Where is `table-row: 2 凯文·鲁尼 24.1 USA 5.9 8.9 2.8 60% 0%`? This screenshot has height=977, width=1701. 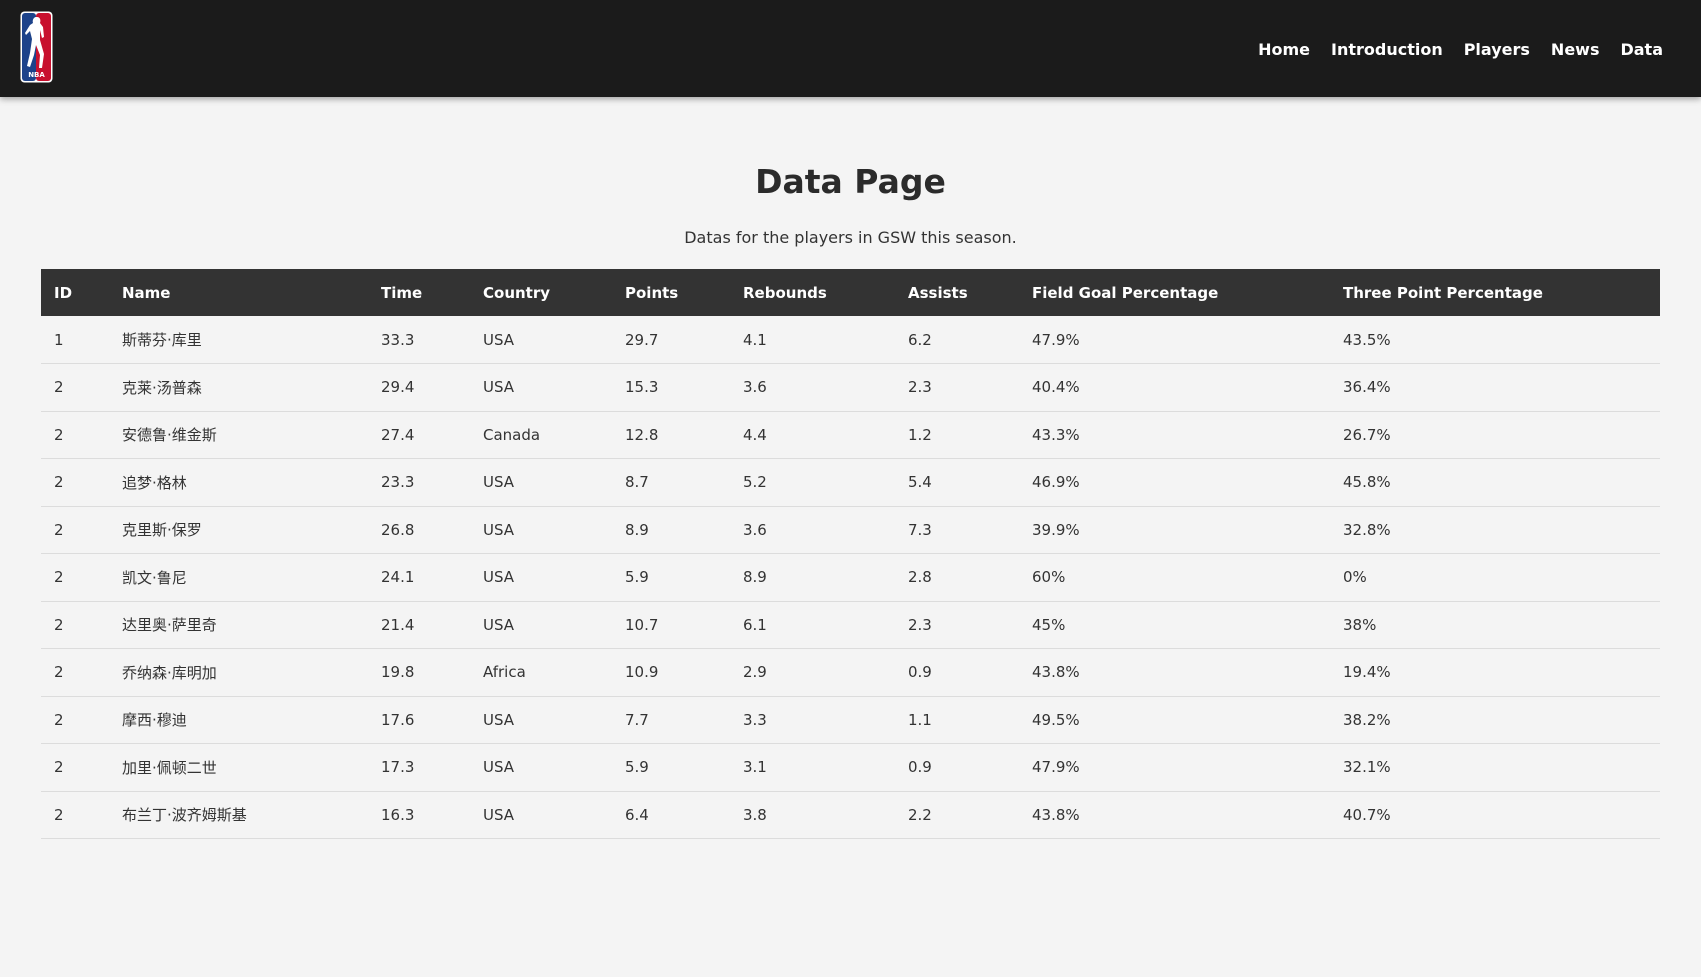
table-row: 2 凯文·鲁尼 24.1 USA 5.9 8.9 2.8 60% 0% is located at coordinates (850, 577).